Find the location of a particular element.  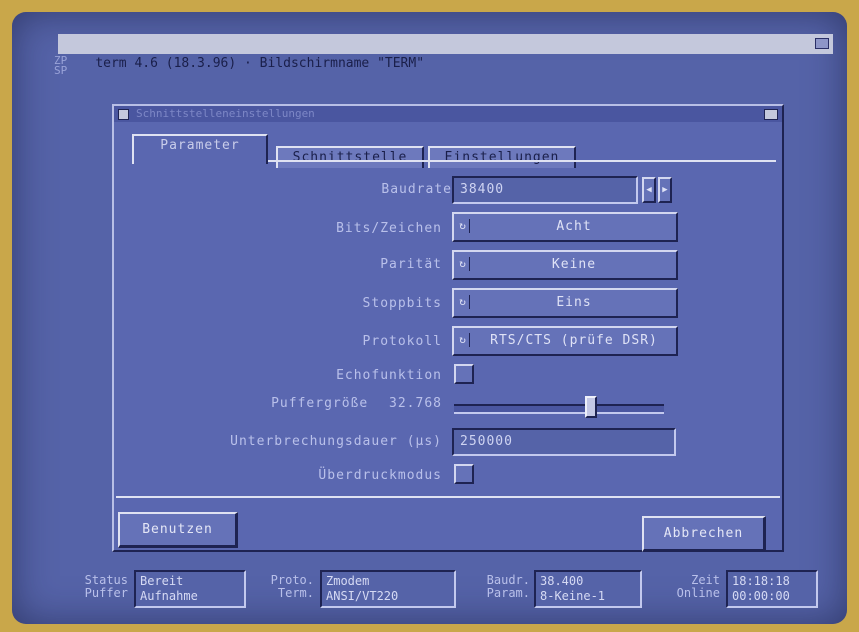

proto-values: Zmodem ANSI/VT220 is located at coordinates (388, 589).